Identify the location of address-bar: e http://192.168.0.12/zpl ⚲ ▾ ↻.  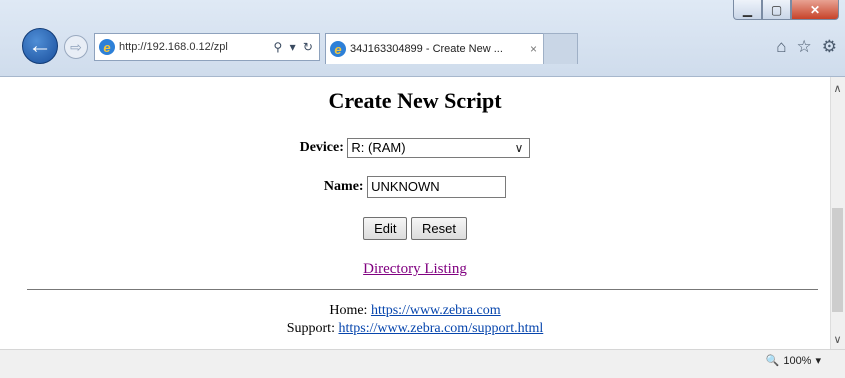
(207, 47).